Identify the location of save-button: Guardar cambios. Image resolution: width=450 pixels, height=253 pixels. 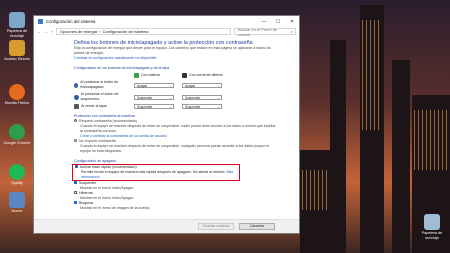
(216, 226).